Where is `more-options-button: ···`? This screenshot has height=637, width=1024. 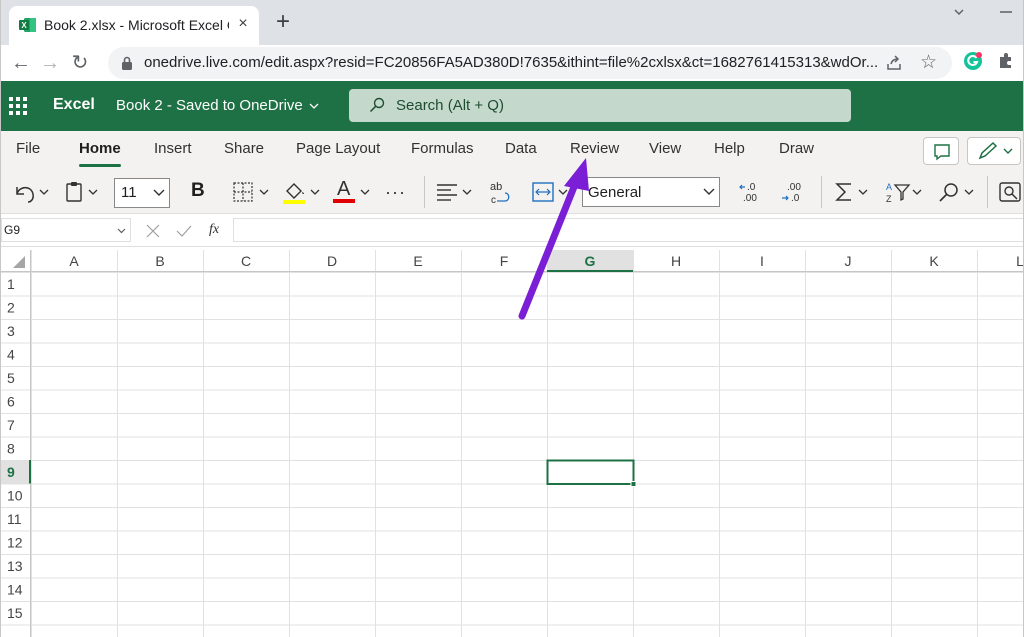 more-options-button: ··· is located at coordinates (395, 192).